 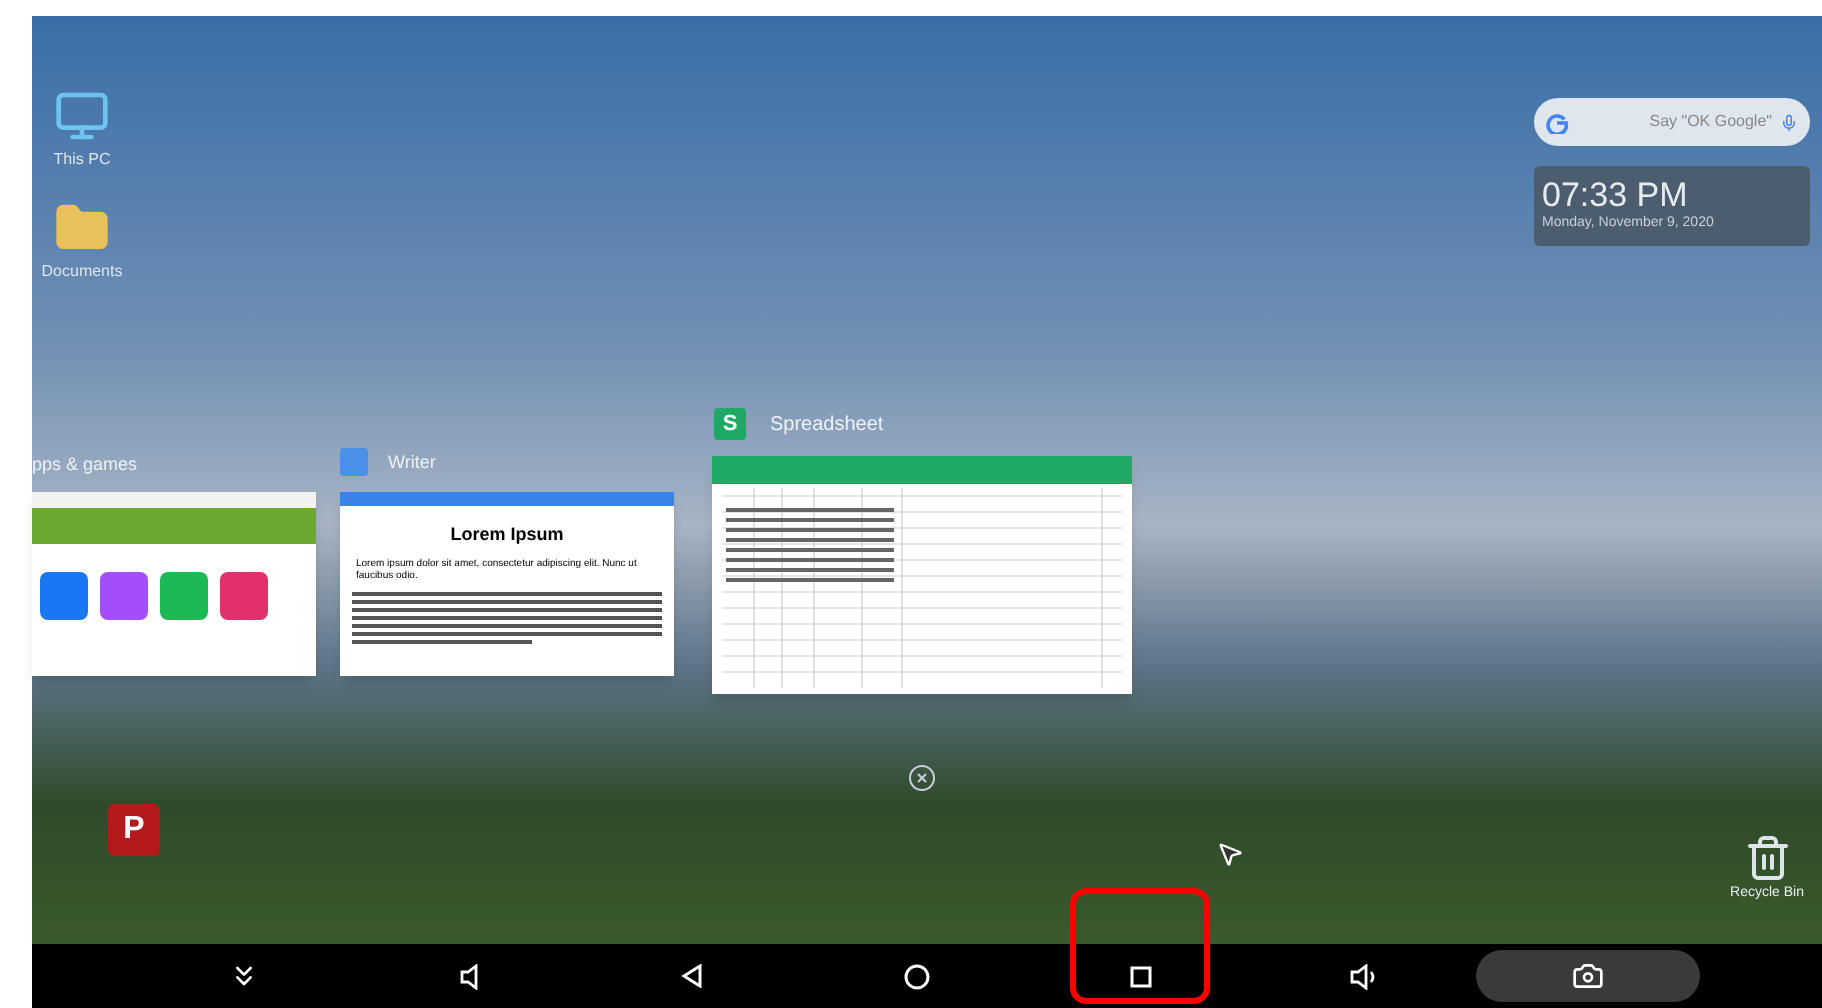 I want to click on writer-app-icon, so click(x=354, y=462).